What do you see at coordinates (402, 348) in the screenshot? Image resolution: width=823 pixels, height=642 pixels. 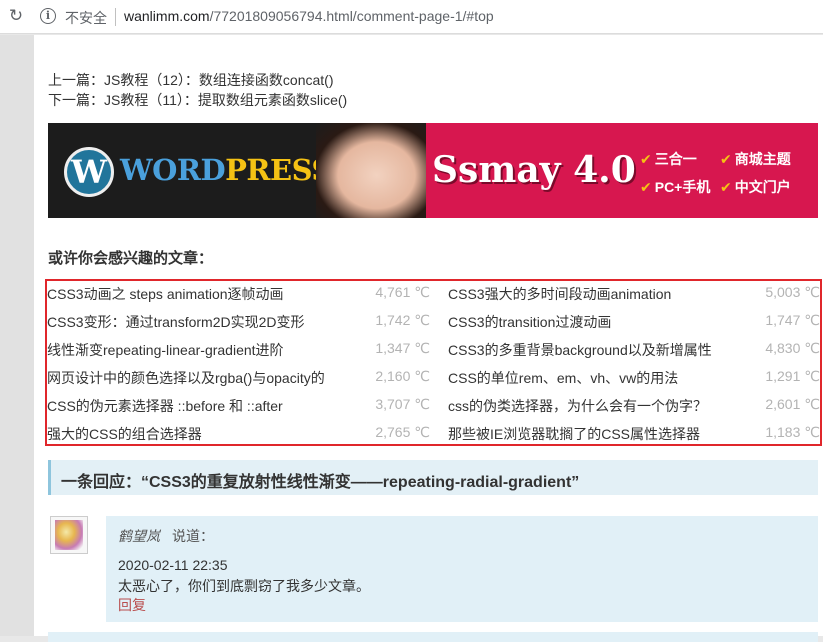 I see `related-item-views: 1,347 ℃` at bounding box center [402, 348].